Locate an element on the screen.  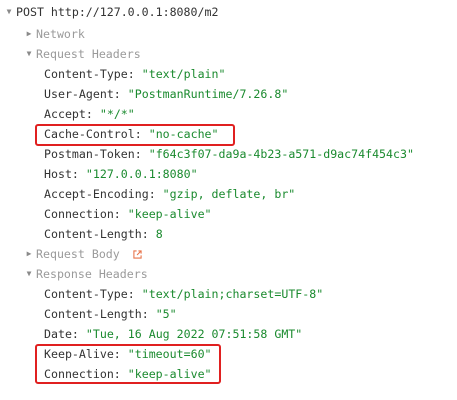
request-body-label: Request Body is located at coordinates (78, 254).